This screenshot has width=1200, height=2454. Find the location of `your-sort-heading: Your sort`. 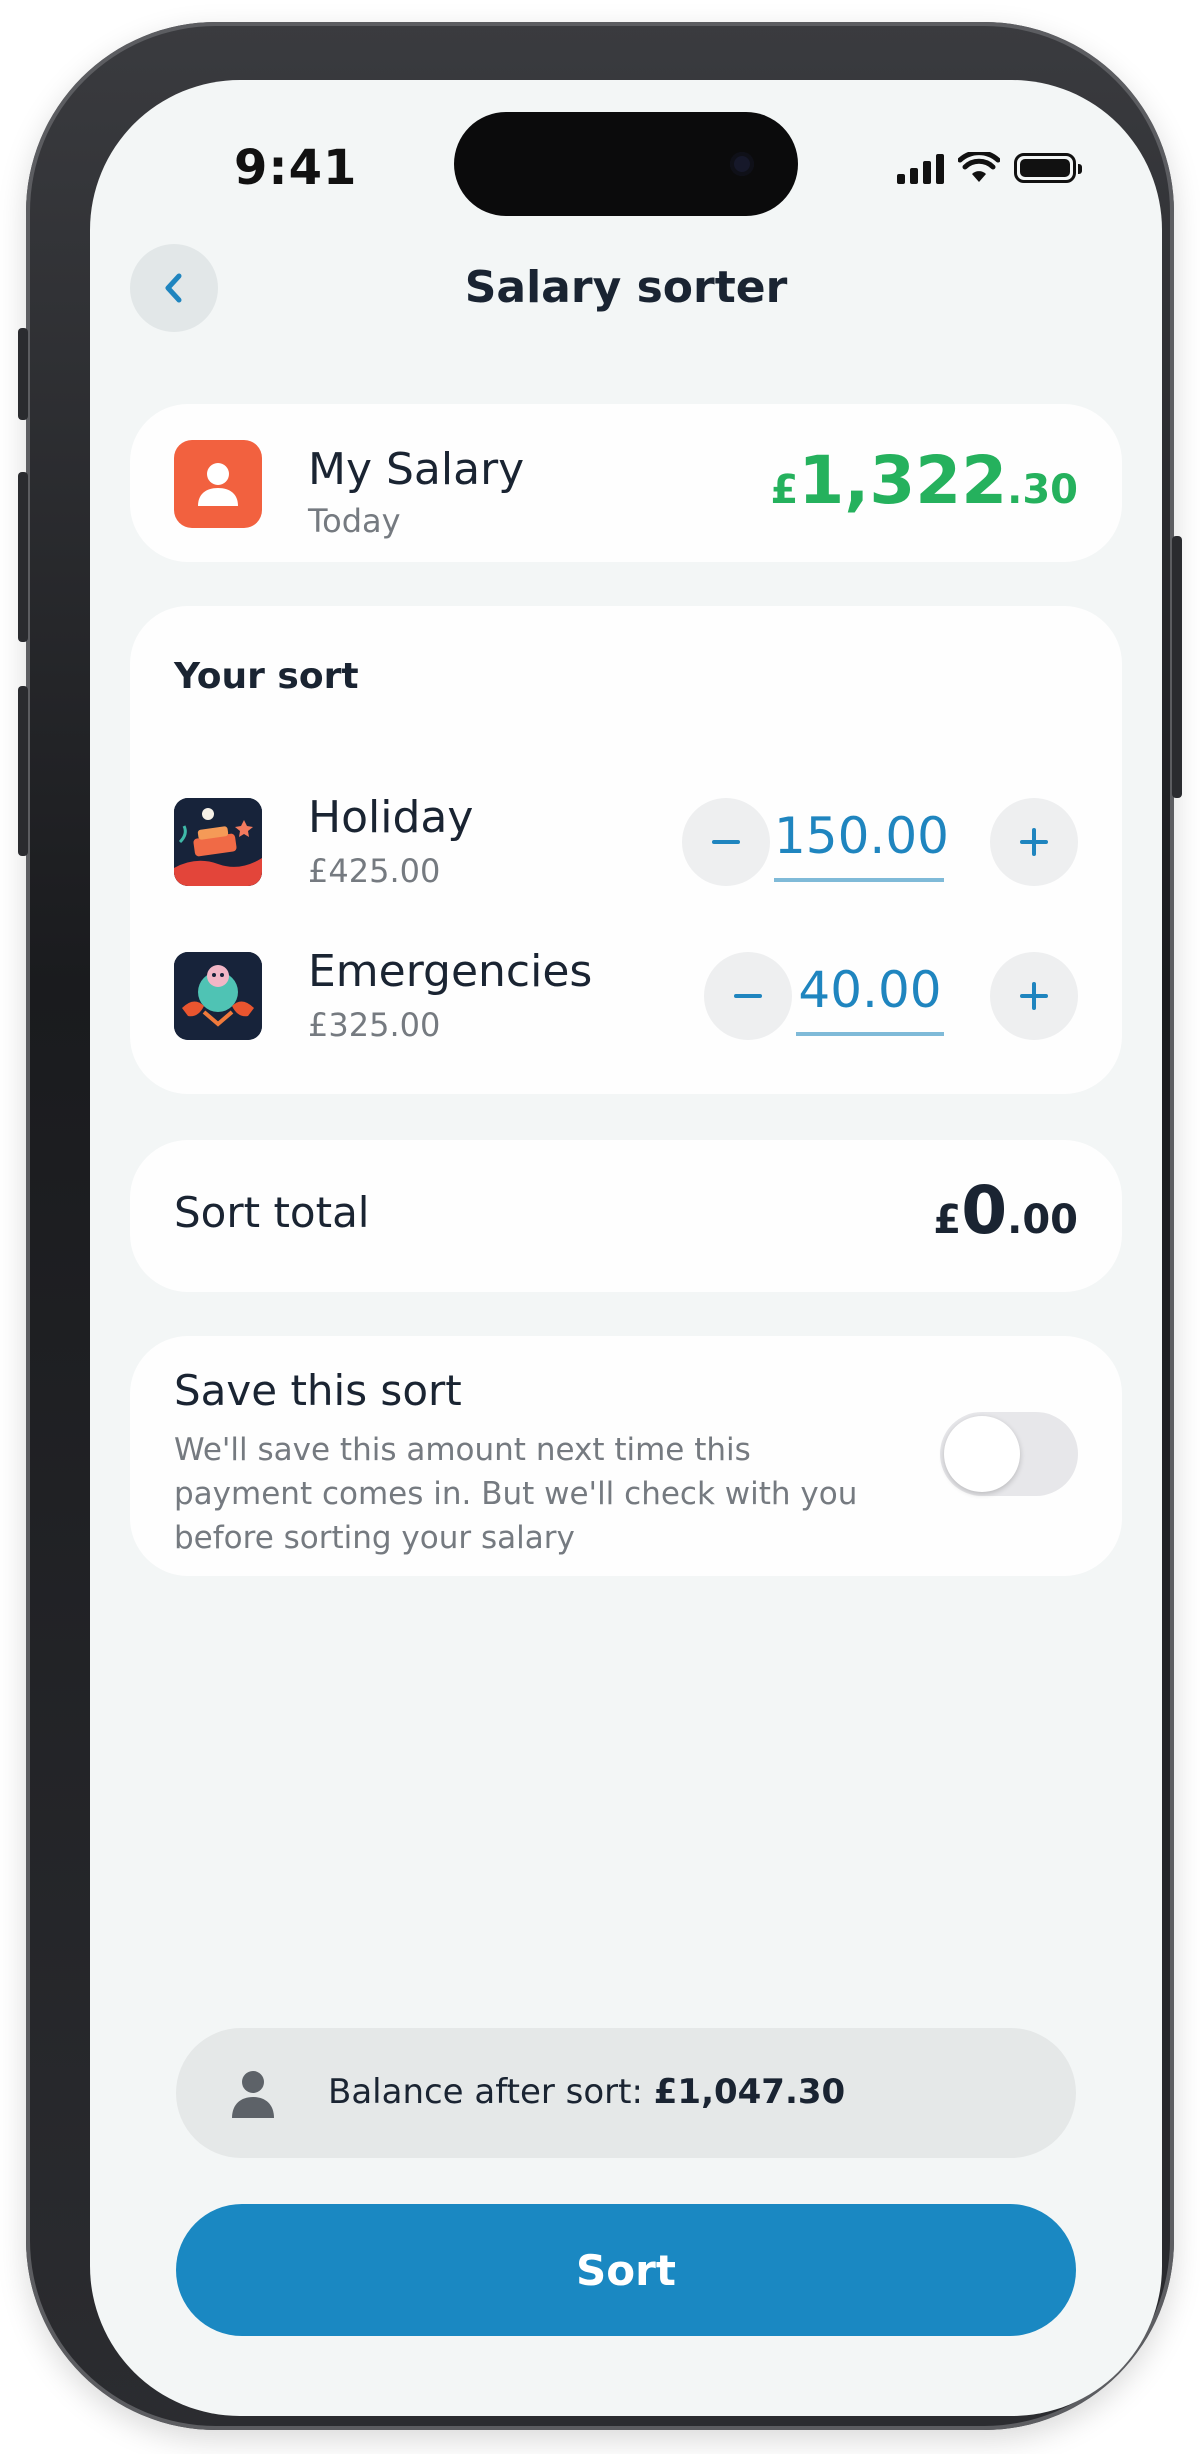

your-sort-heading: Your sort is located at coordinates (266, 676).